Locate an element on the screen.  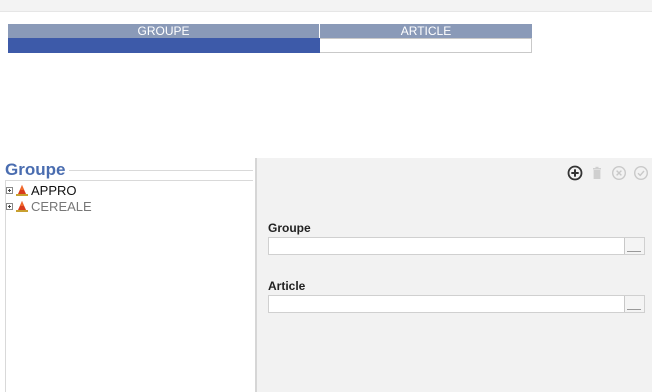
groupe-field is located at coordinates (456, 246).